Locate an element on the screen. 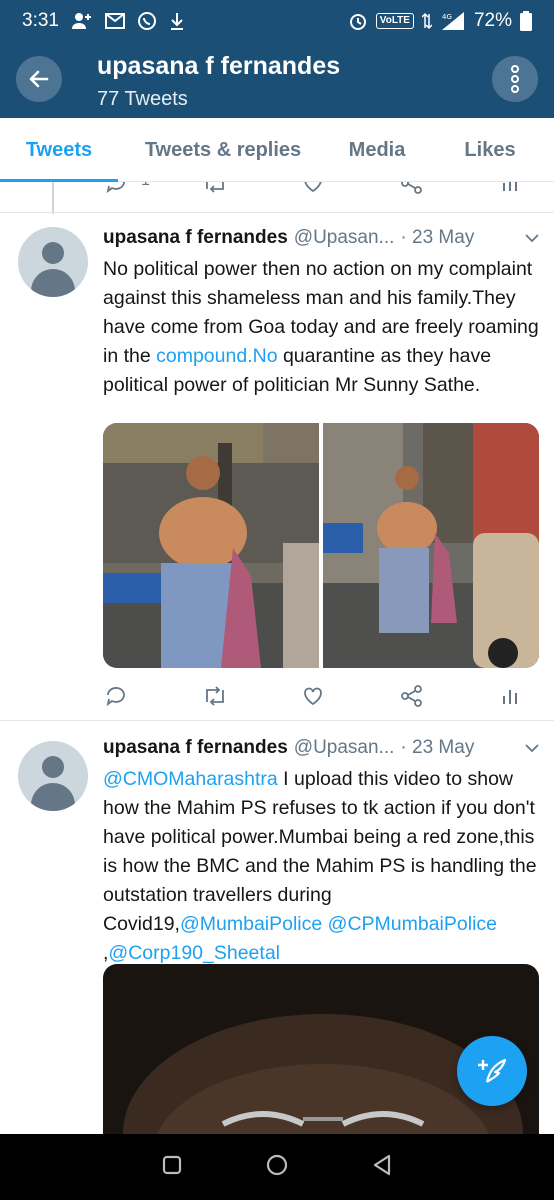  alarm-icon is located at coordinates (358, 21).